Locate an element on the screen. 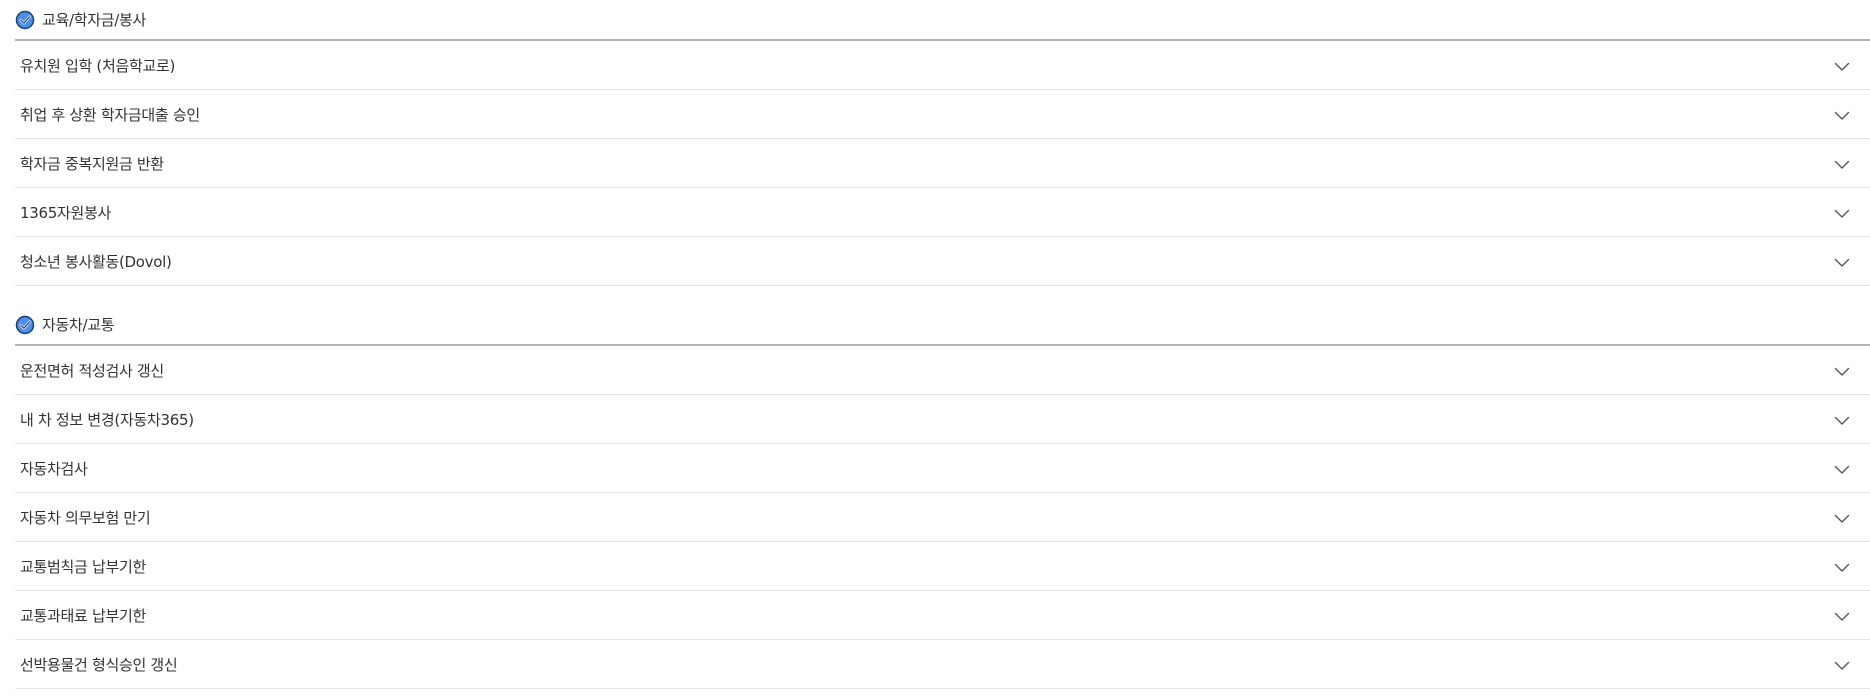 The image size is (1870, 697). list-item: 자동차검사 is located at coordinates (942, 468).